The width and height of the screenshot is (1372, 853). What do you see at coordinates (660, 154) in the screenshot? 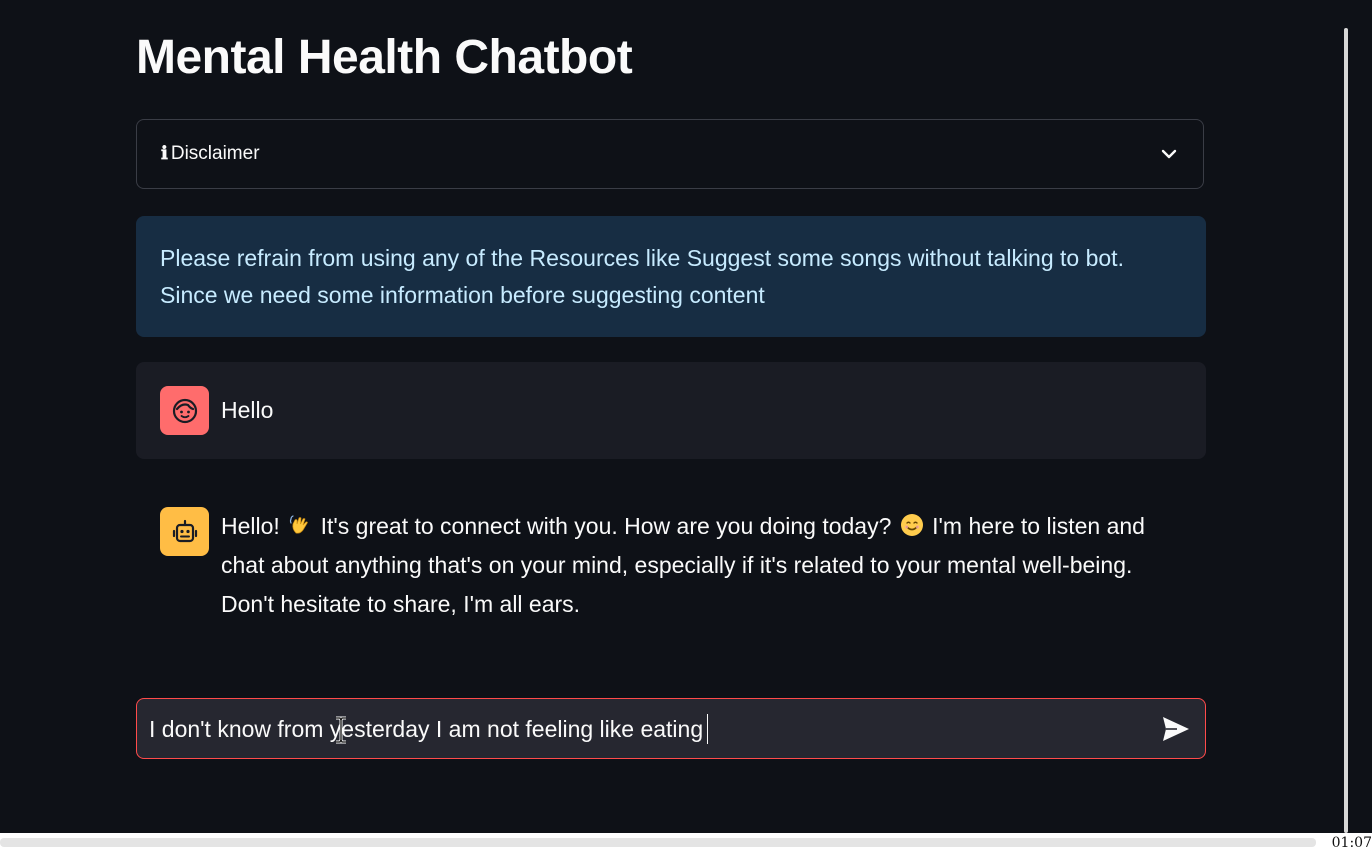
I see `disclaimer-label: ℹ Disclaimer` at bounding box center [660, 154].